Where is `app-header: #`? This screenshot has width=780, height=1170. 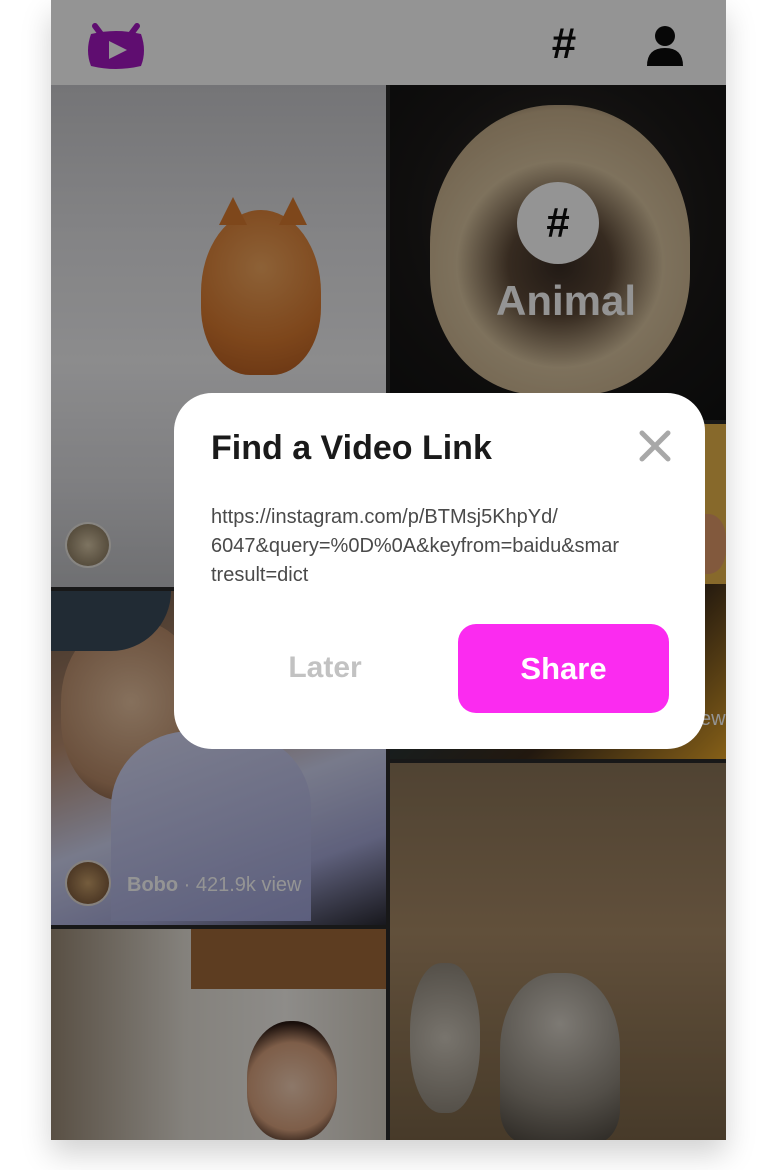 app-header: # is located at coordinates (388, 42).